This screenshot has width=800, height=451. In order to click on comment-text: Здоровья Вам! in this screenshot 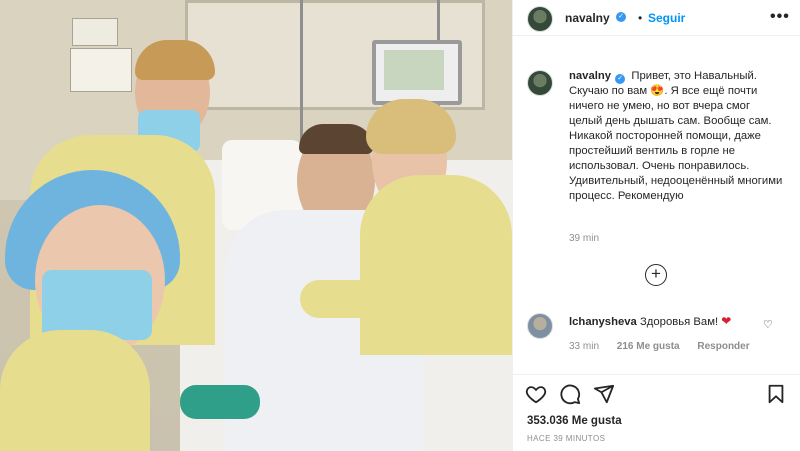, I will do `click(679, 322)`.